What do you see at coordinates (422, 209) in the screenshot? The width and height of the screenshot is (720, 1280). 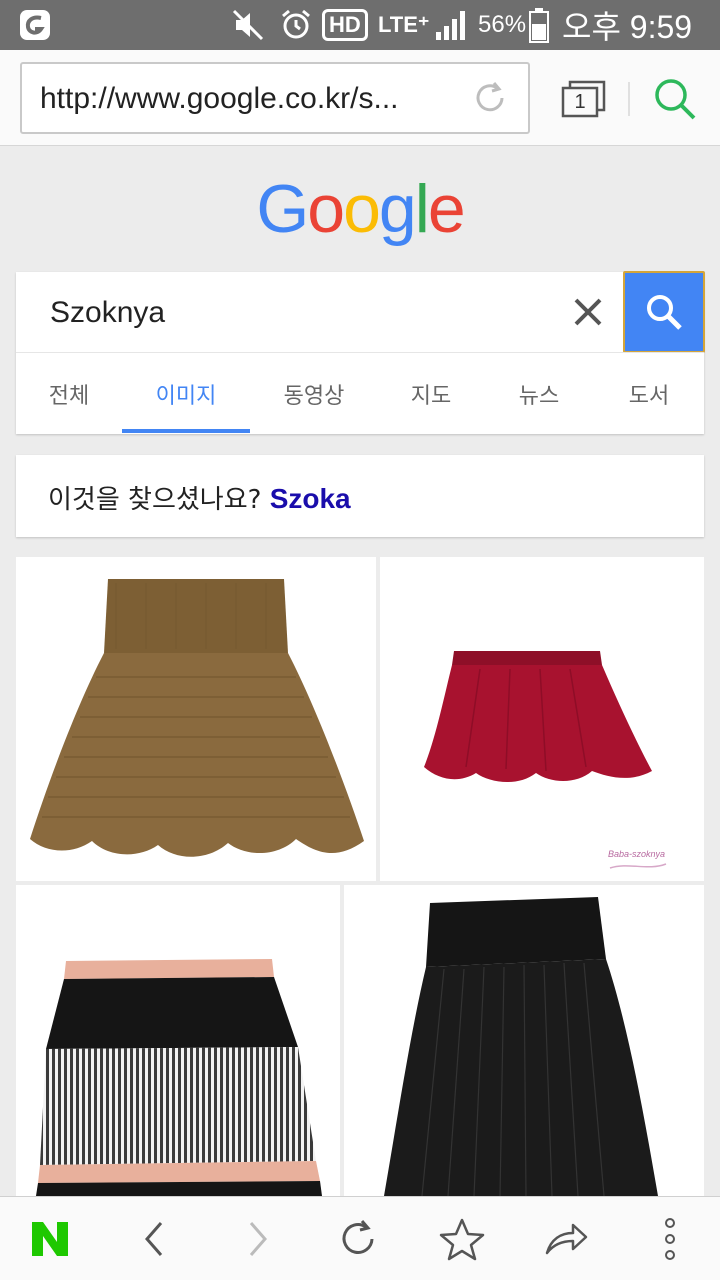 I see `logo-letter: l` at bounding box center [422, 209].